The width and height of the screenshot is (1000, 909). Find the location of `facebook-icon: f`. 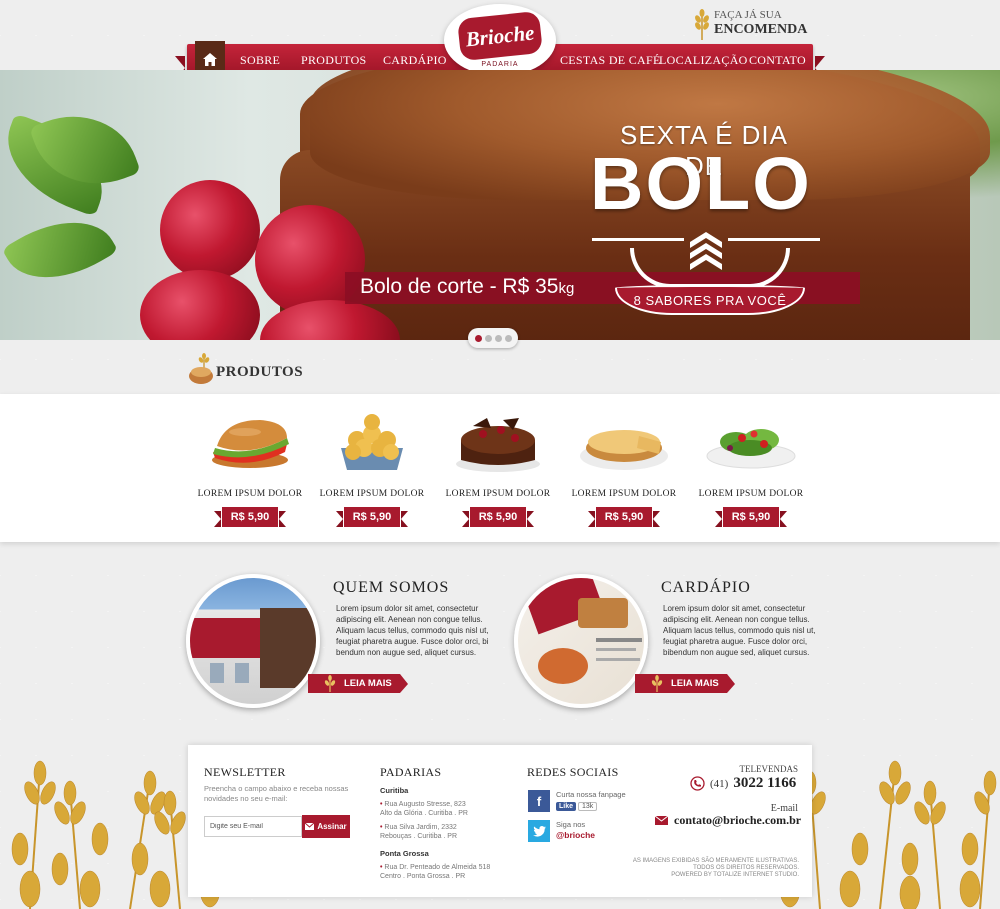

facebook-icon: f is located at coordinates (539, 801).